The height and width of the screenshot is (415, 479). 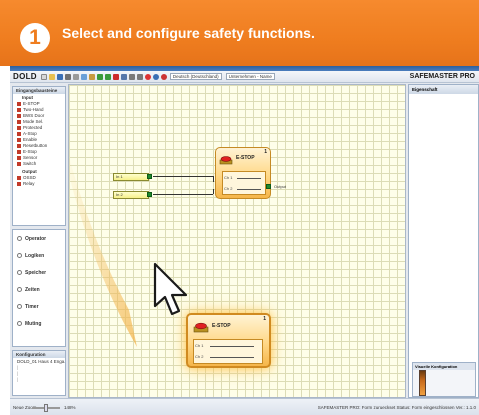 I want to click on input-item-label: Protected, so click(x=33, y=127).